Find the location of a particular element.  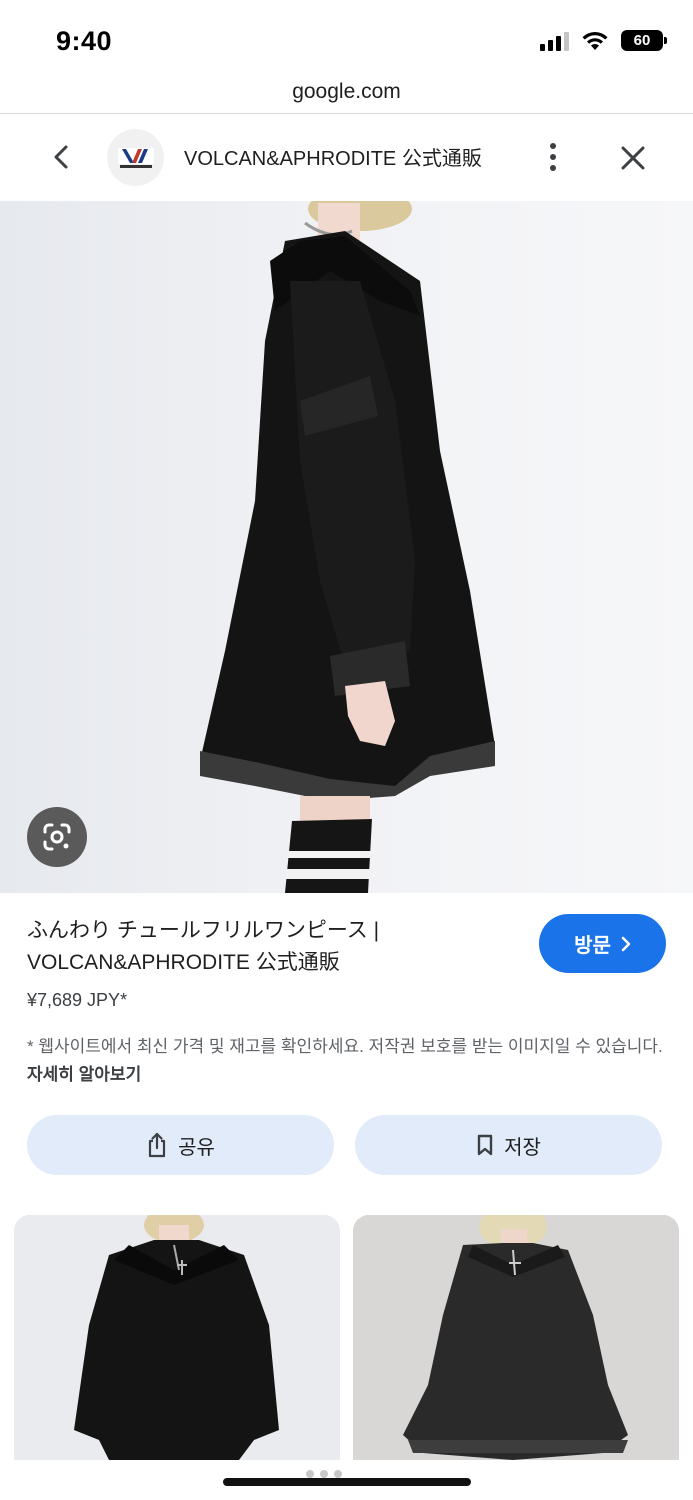

close-icon is located at coordinates (633, 158).